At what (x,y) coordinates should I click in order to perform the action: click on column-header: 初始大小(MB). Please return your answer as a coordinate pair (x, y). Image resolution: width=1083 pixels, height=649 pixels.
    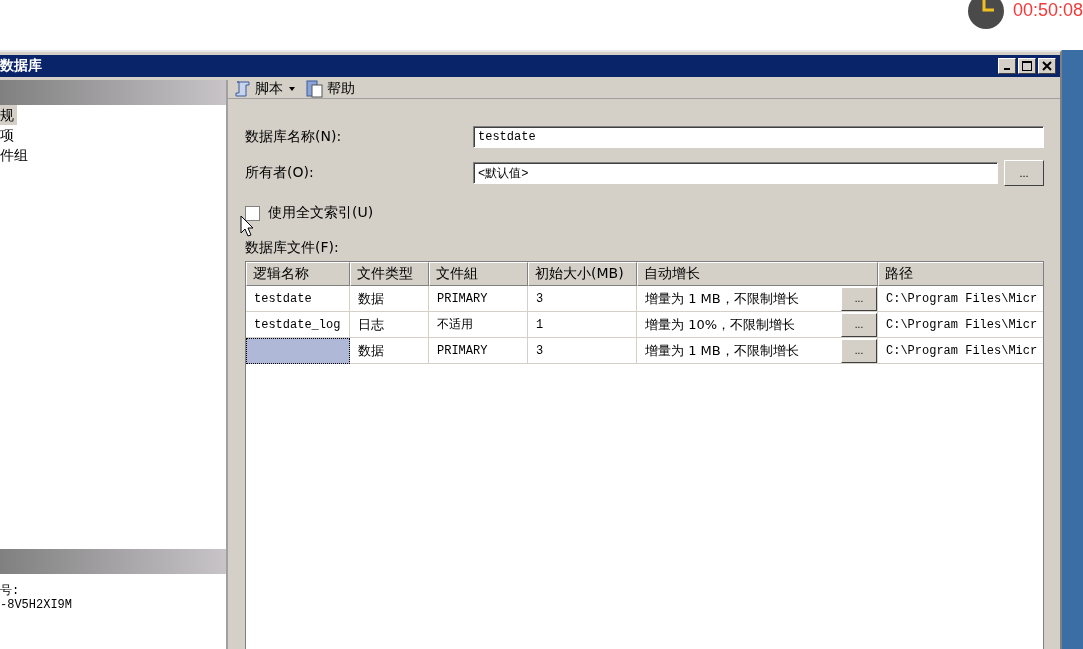
    Looking at the image, I should click on (582, 274).